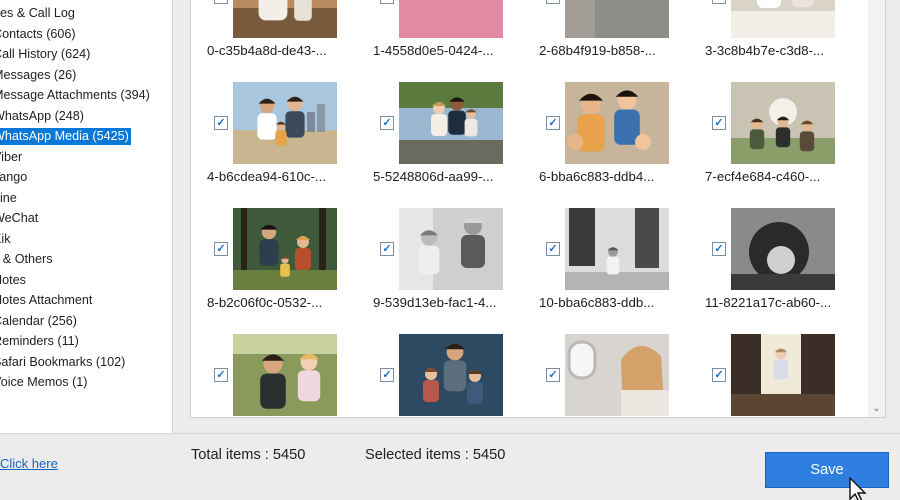 The image size is (900, 500). I want to click on sidebar-item: Reminders (11), so click(76, 341).